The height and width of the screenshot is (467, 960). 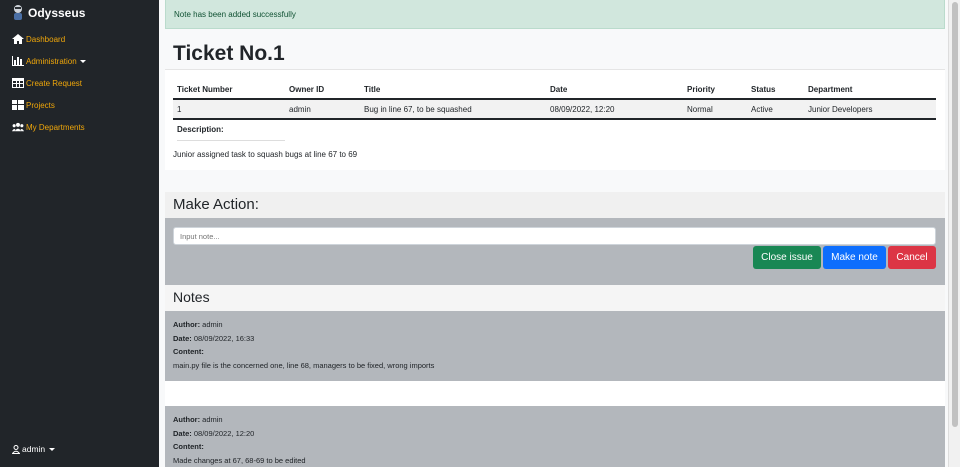 What do you see at coordinates (231, 133) in the screenshot?
I see `description-label: Description:` at bounding box center [231, 133].